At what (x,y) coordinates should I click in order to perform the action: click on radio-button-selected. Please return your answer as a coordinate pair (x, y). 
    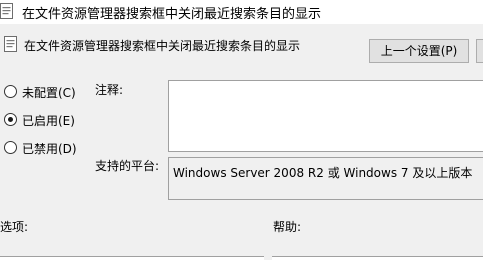
    Looking at the image, I should click on (10, 119).